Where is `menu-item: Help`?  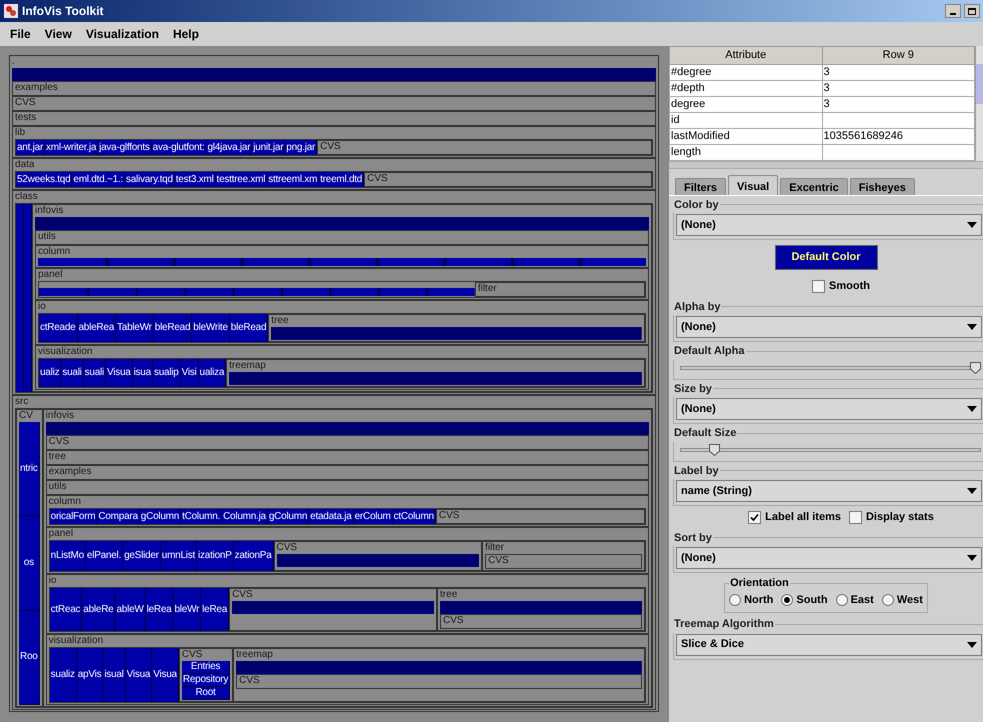
menu-item: Help is located at coordinates (185, 34).